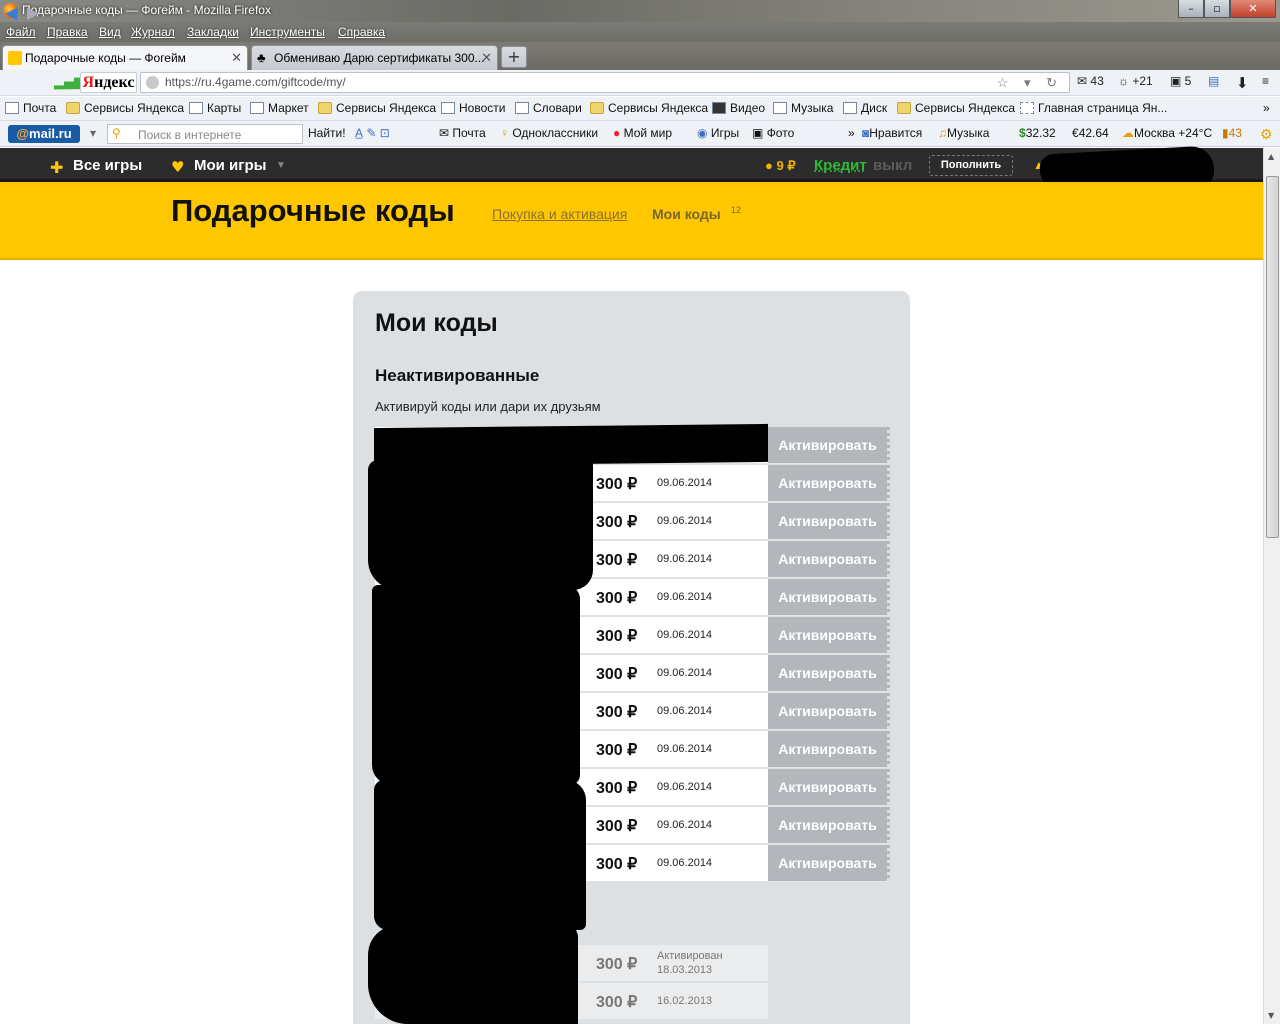 The width and height of the screenshot is (1280, 1024). What do you see at coordinates (1075, 133) in the screenshot?
I see `euro-icon: €` at bounding box center [1075, 133].